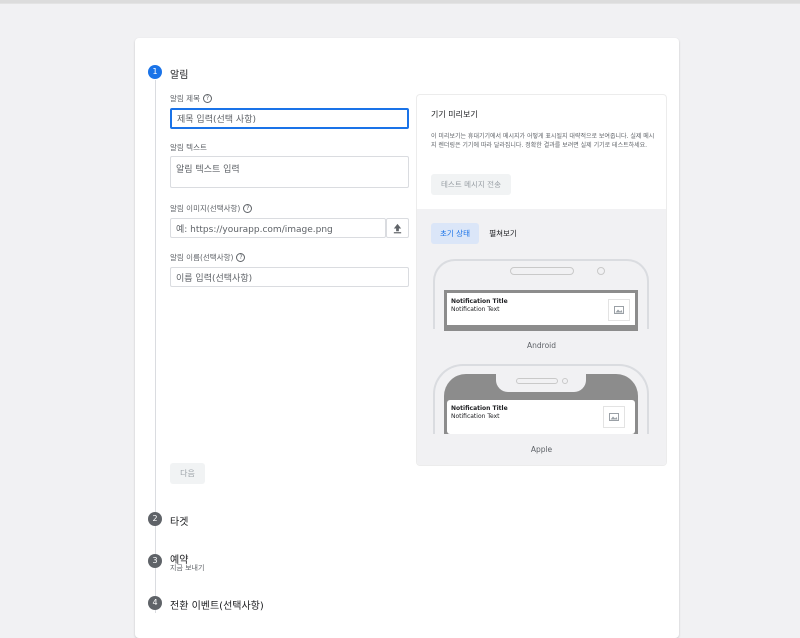 This screenshot has width=800, height=638. What do you see at coordinates (289, 118) in the screenshot?
I see `title-input: 제목 입력(선택 사항)` at bounding box center [289, 118].